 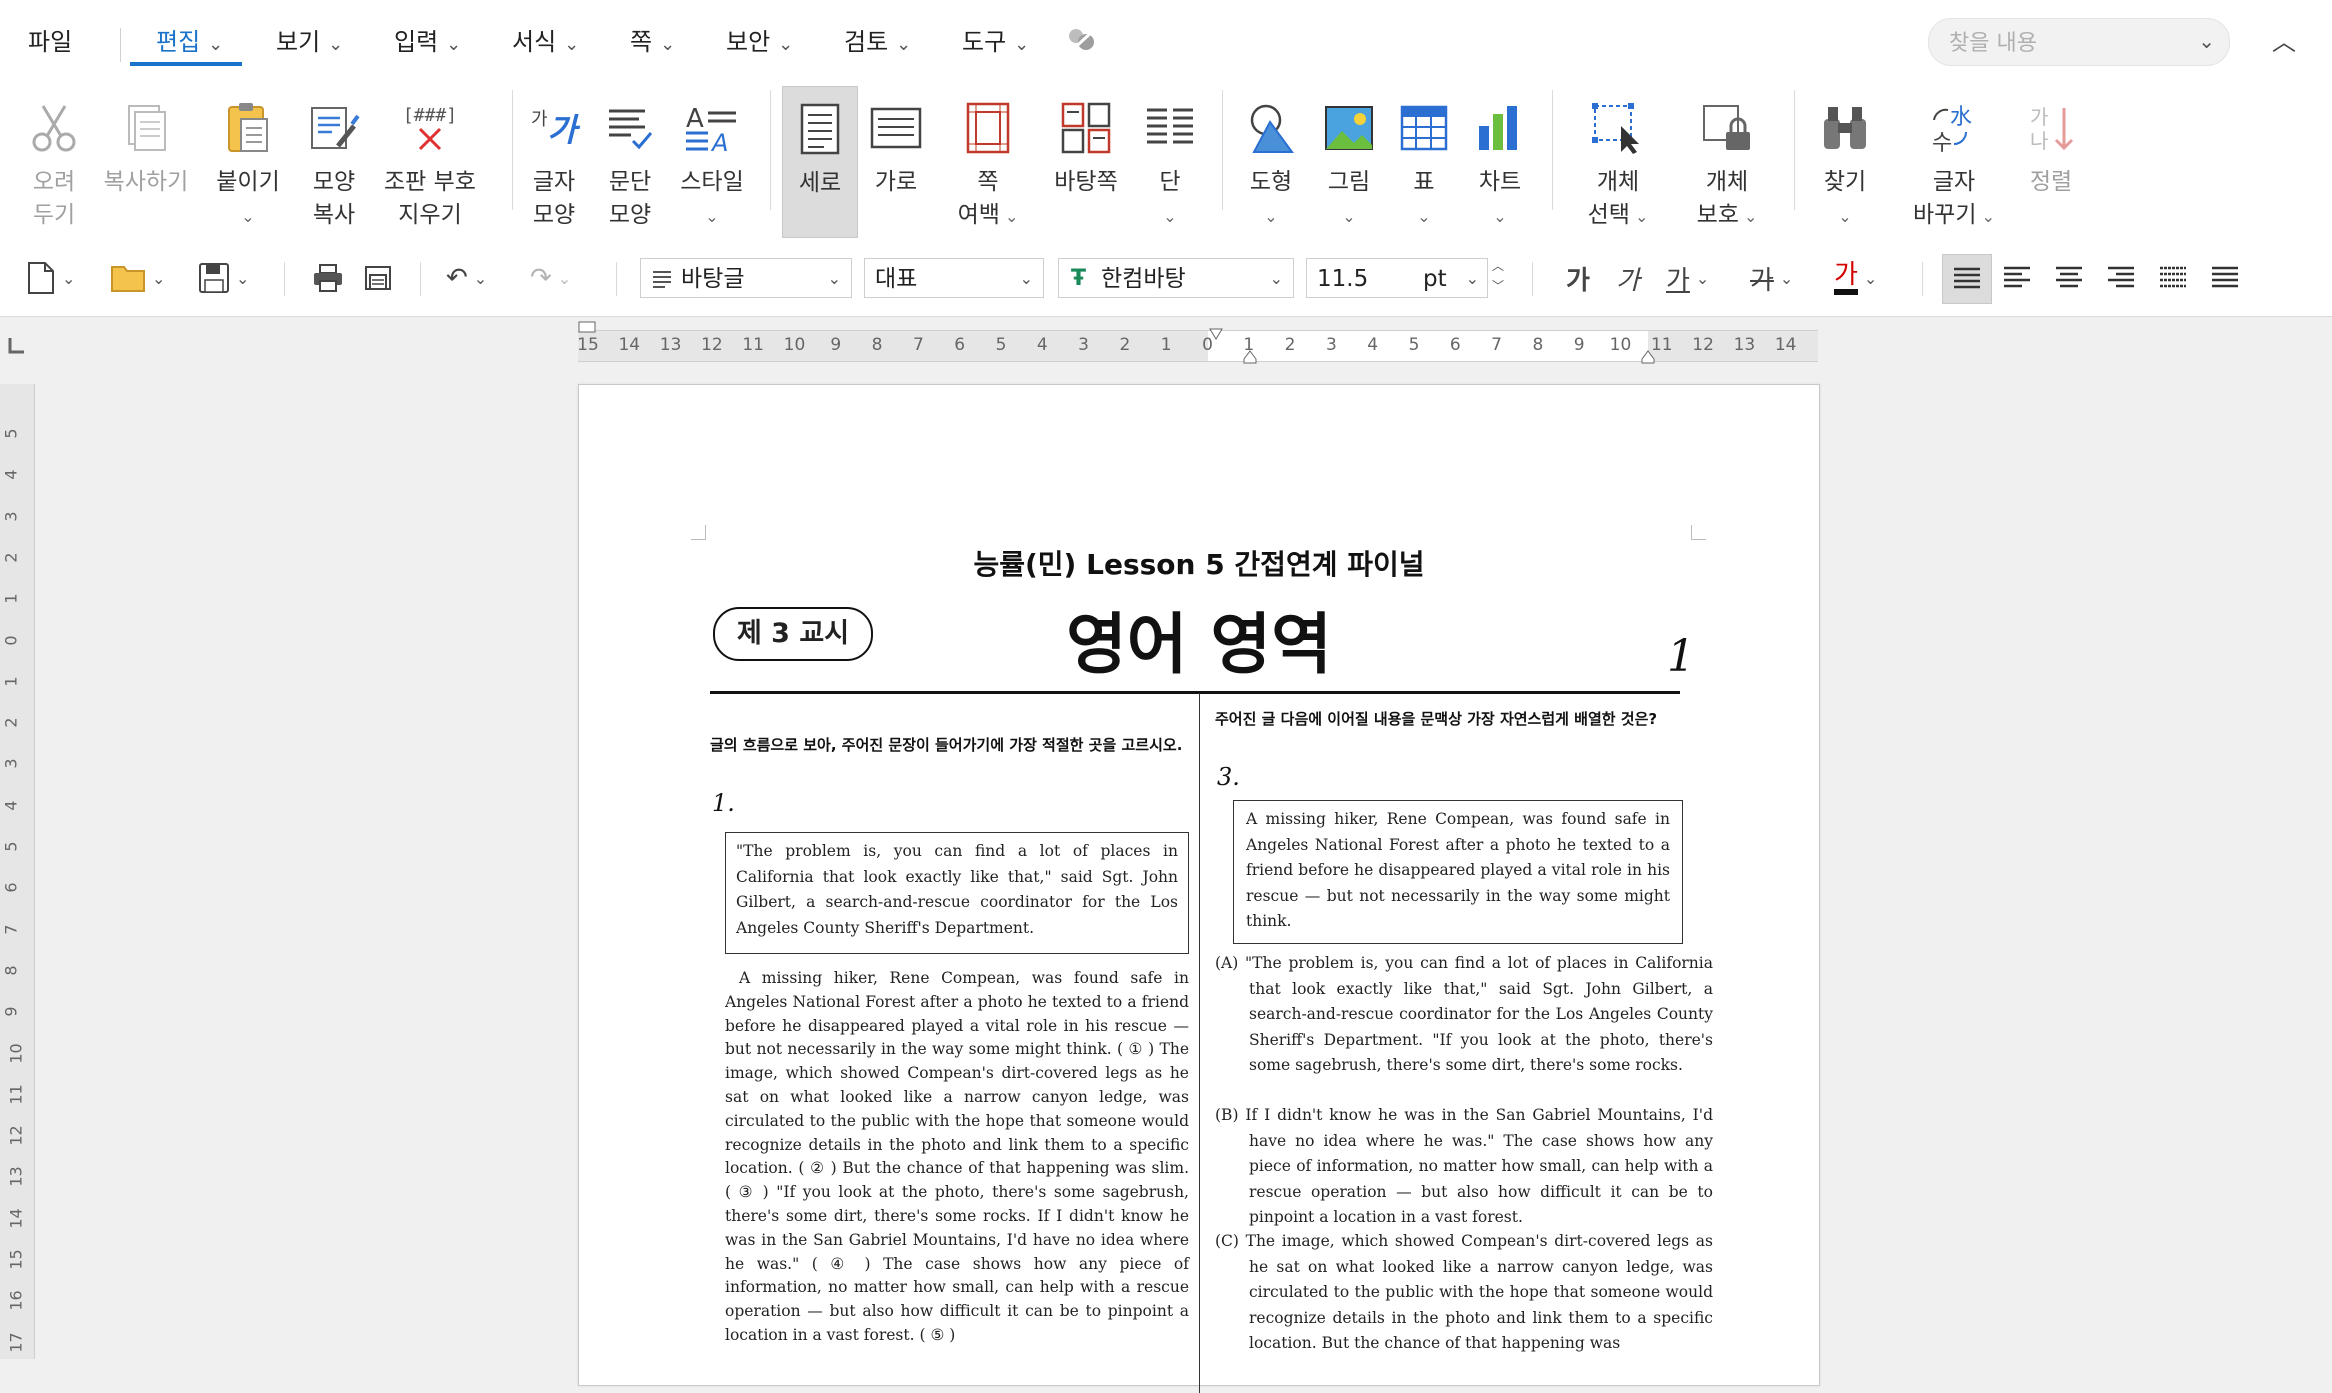 What do you see at coordinates (1170, 162) in the screenshot?
I see `columns-button: 단 ⌄` at bounding box center [1170, 162].